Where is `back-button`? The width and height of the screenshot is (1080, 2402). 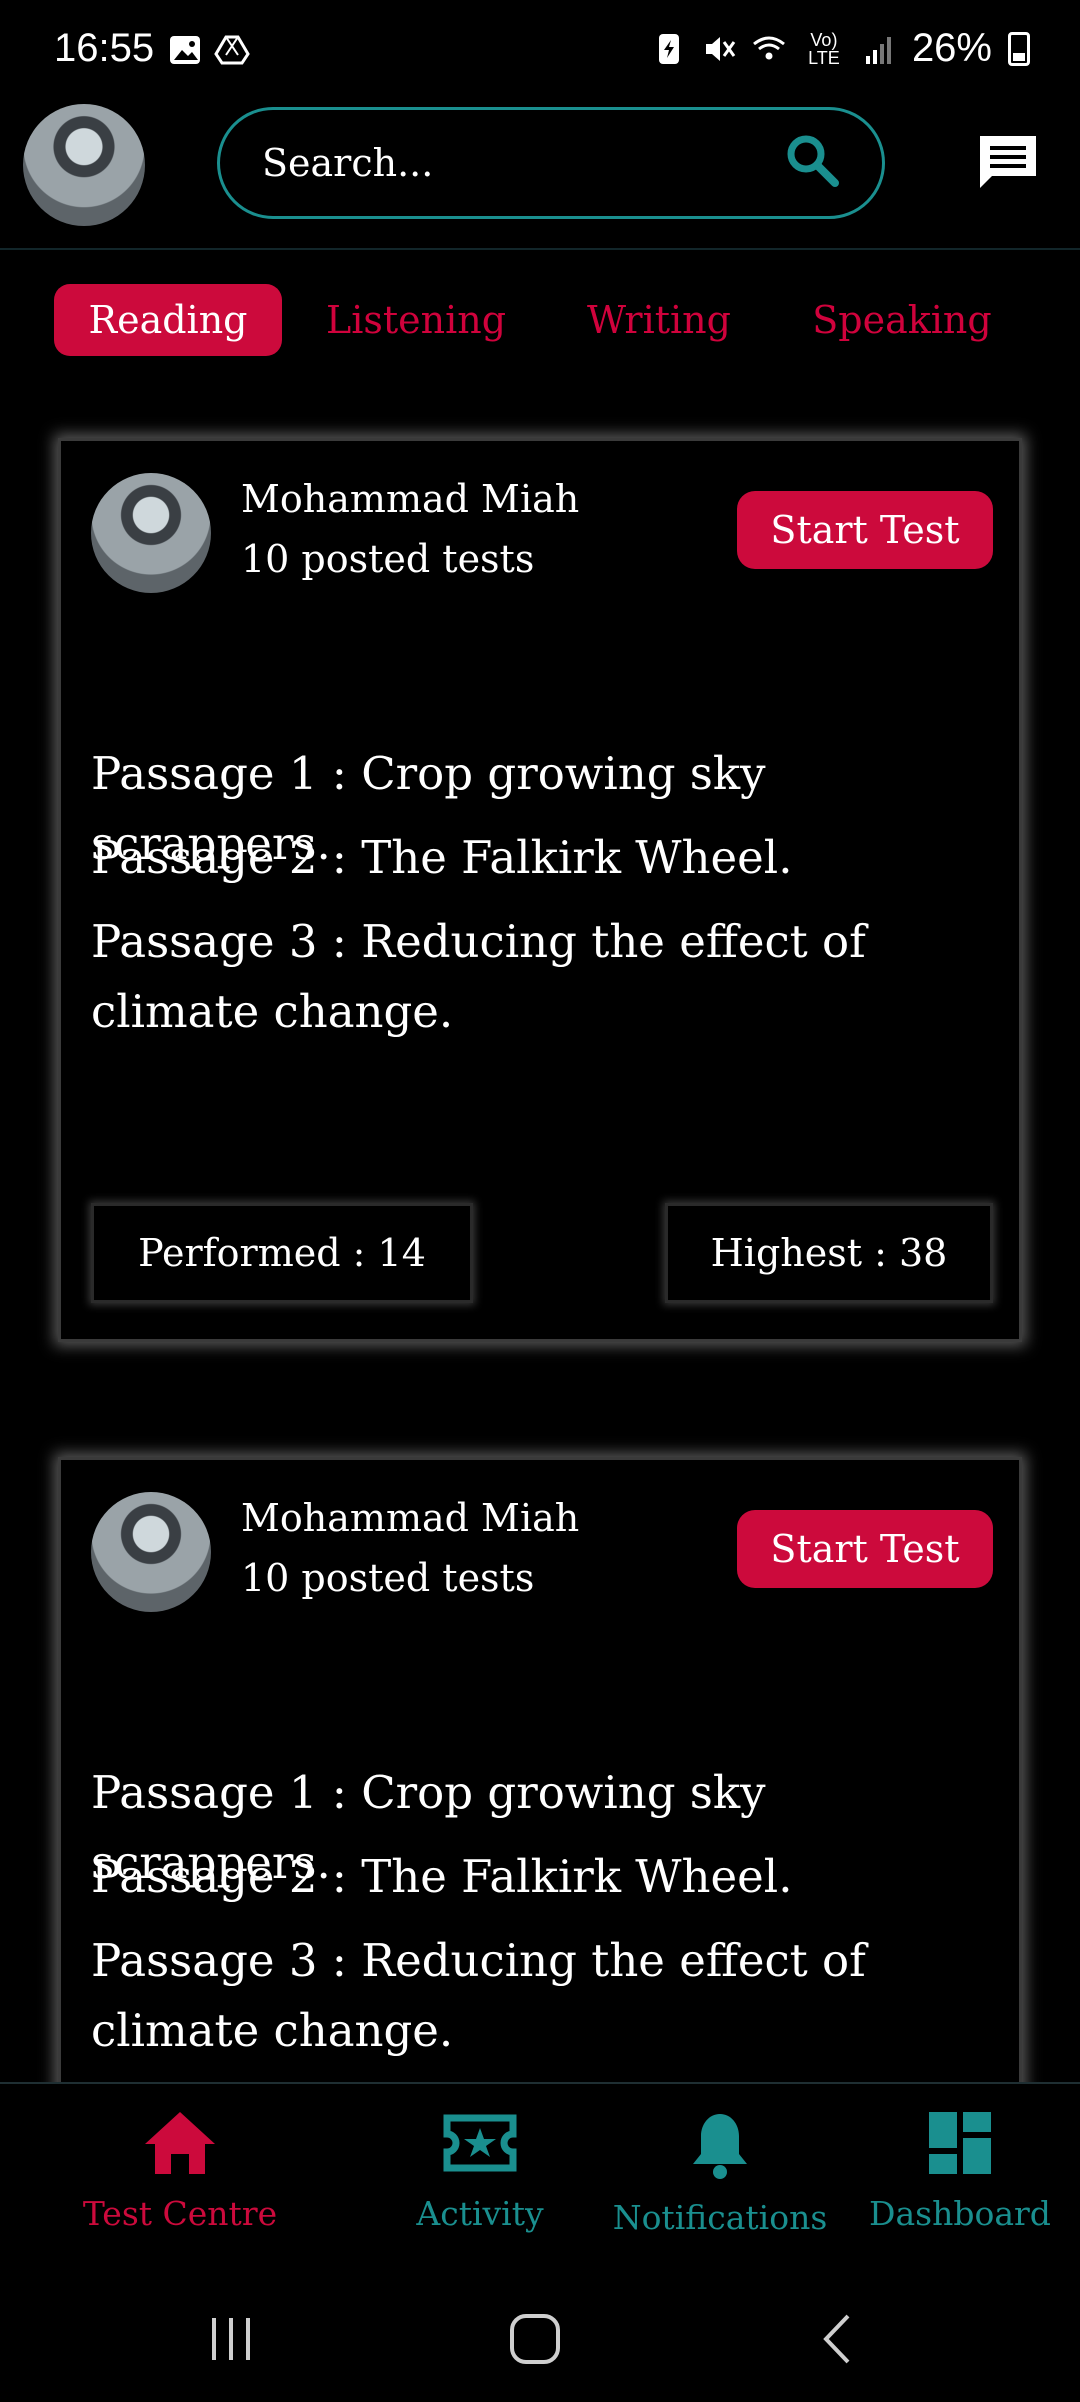
back-button is located at coordinates (838, 2341).